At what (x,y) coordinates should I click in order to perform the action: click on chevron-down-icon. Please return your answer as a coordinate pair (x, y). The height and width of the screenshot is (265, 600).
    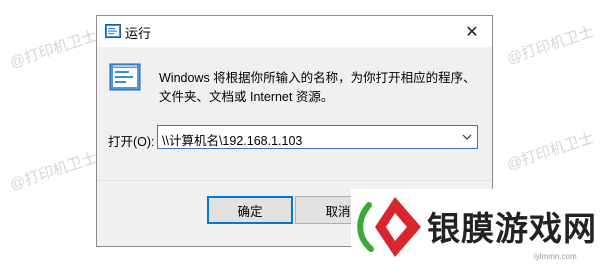
    Looking at the image, I should click on (467, 137).